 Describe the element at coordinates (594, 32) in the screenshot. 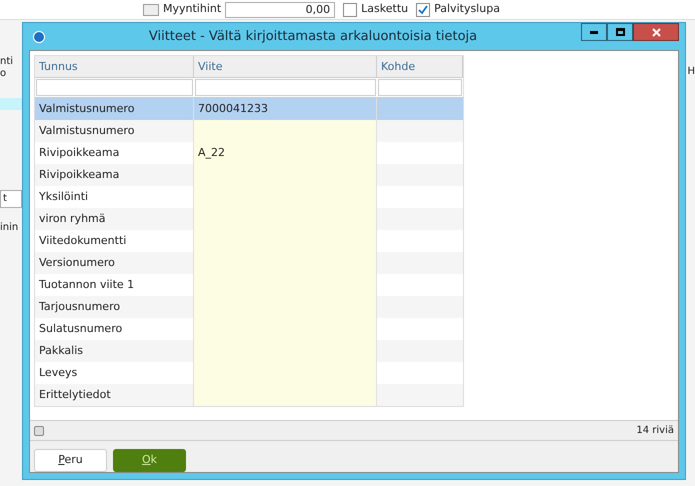

I see `minimize-icon` at that location.